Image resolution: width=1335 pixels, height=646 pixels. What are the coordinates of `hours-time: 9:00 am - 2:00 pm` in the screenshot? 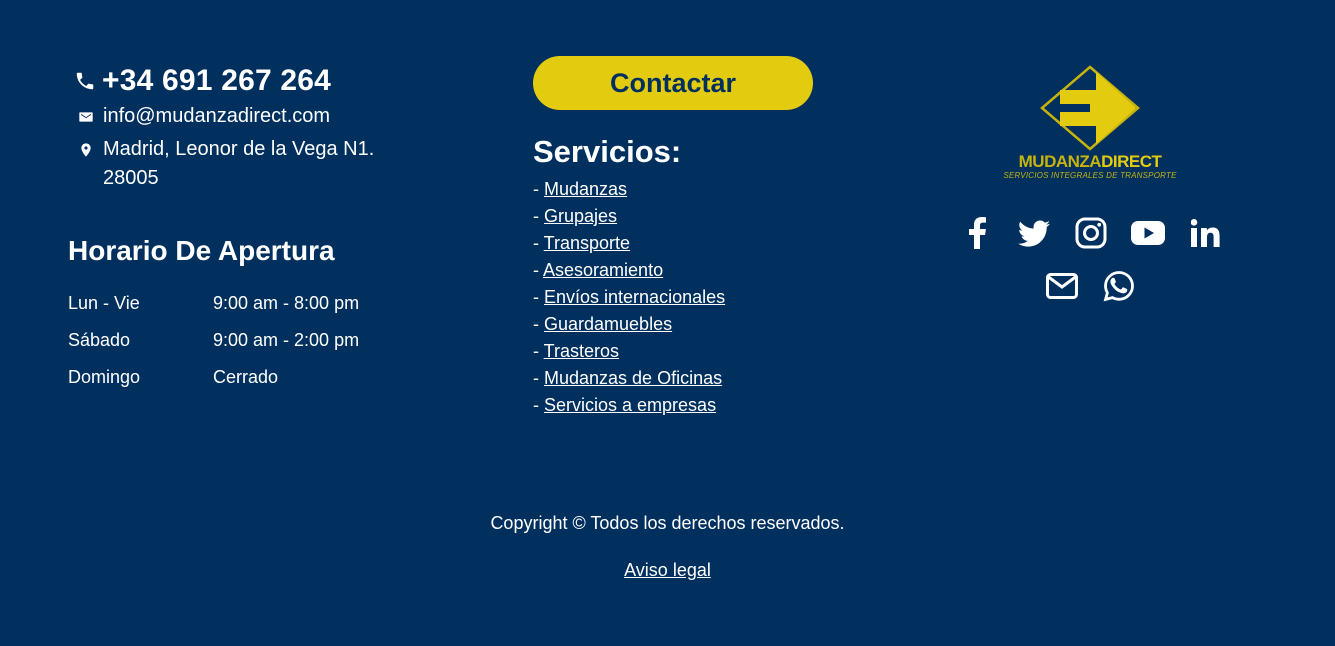 It's located at (286, 340).